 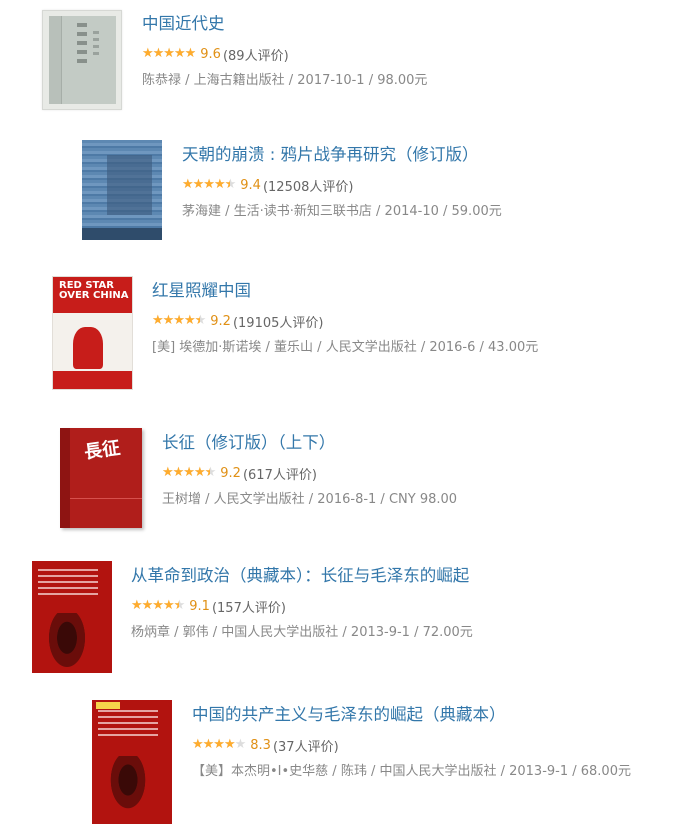 What do you see at coordinates (122, 234) in the screenshot?
I see `cover-bottom-bar` at bounding box center [122, 234].